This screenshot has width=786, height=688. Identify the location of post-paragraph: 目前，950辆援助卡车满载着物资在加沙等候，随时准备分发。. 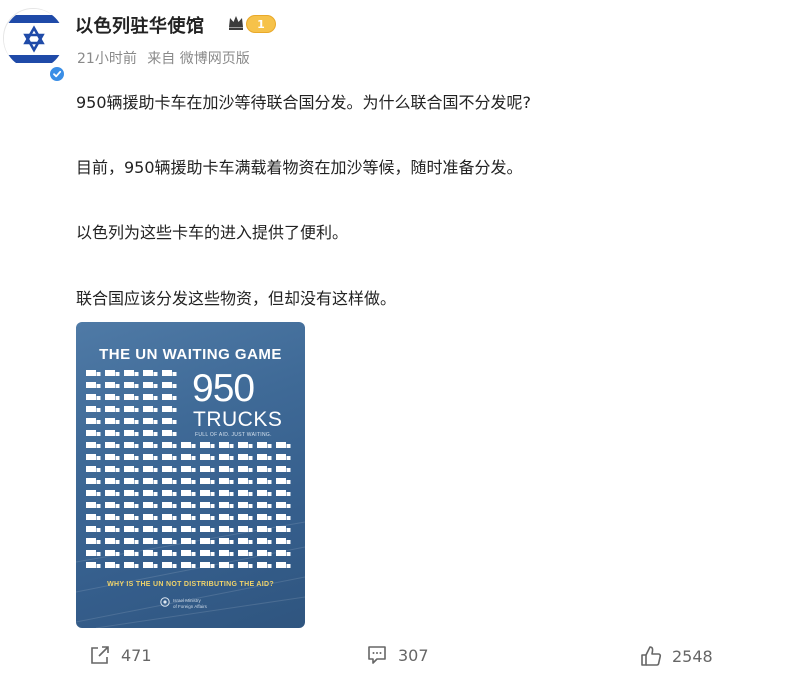
(299, 167).